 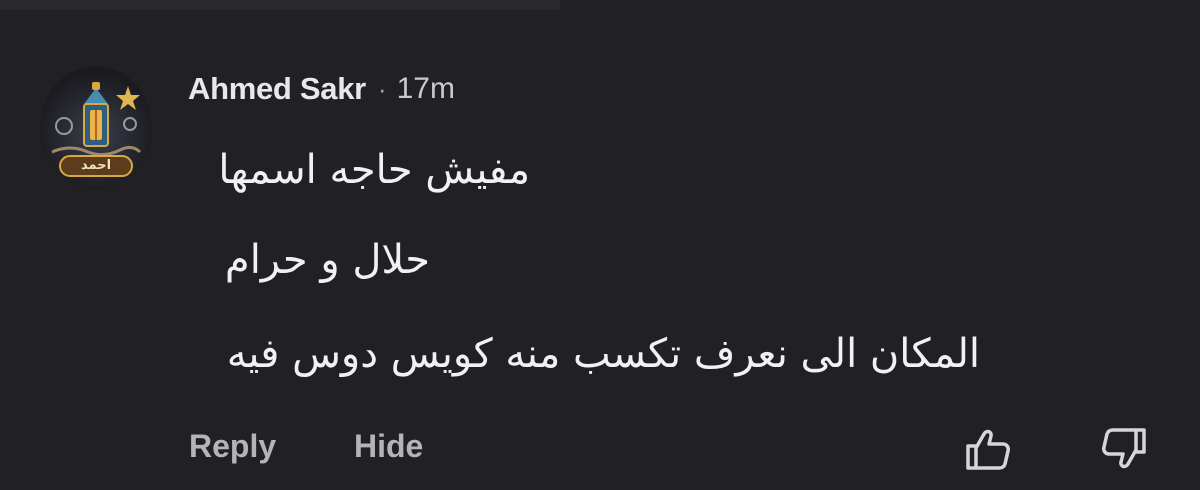 What do you see at coordinates (388, 446) in the screenshot?
I see `hide-button: Hide` at bounding box center [388, 446].